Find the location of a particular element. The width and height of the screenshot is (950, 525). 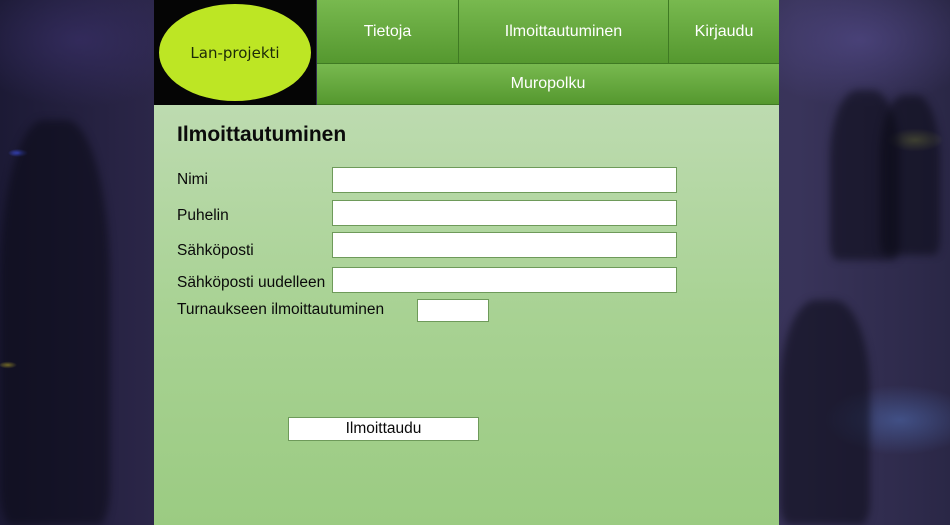

name-input is located at coordinates (504, 180).